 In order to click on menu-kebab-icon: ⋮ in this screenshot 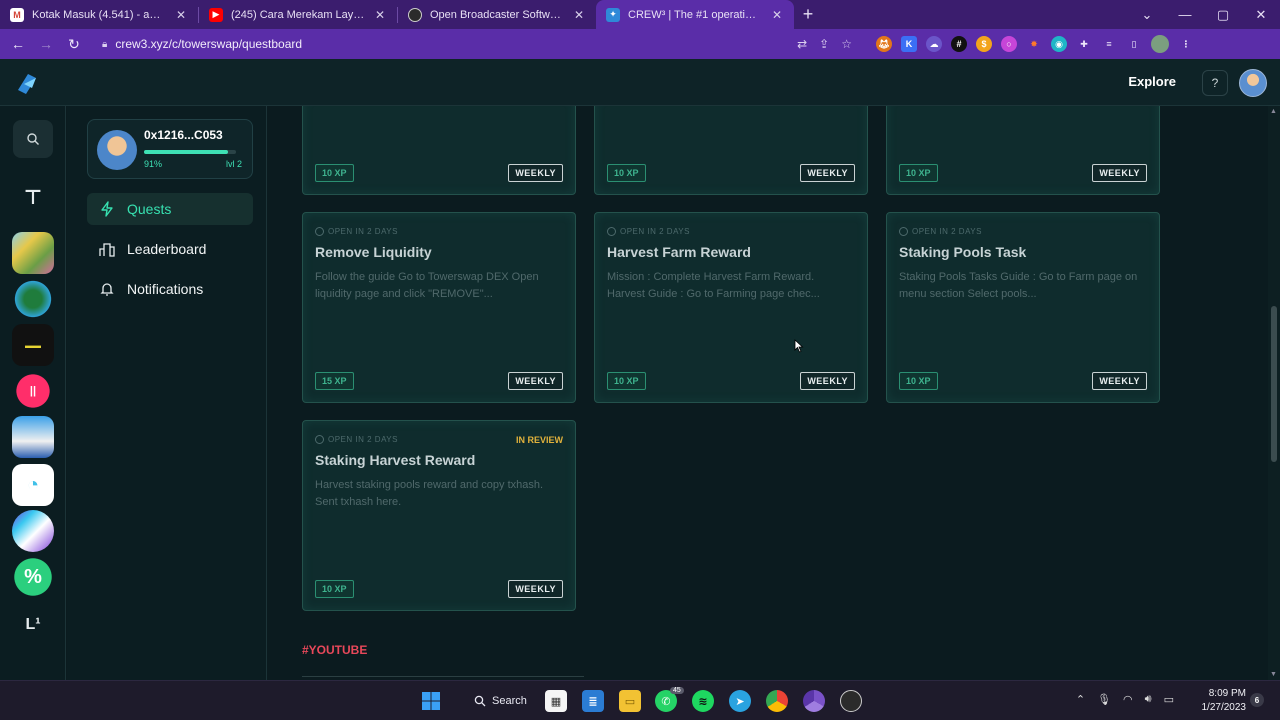, I will do `click(1186, 44)`.